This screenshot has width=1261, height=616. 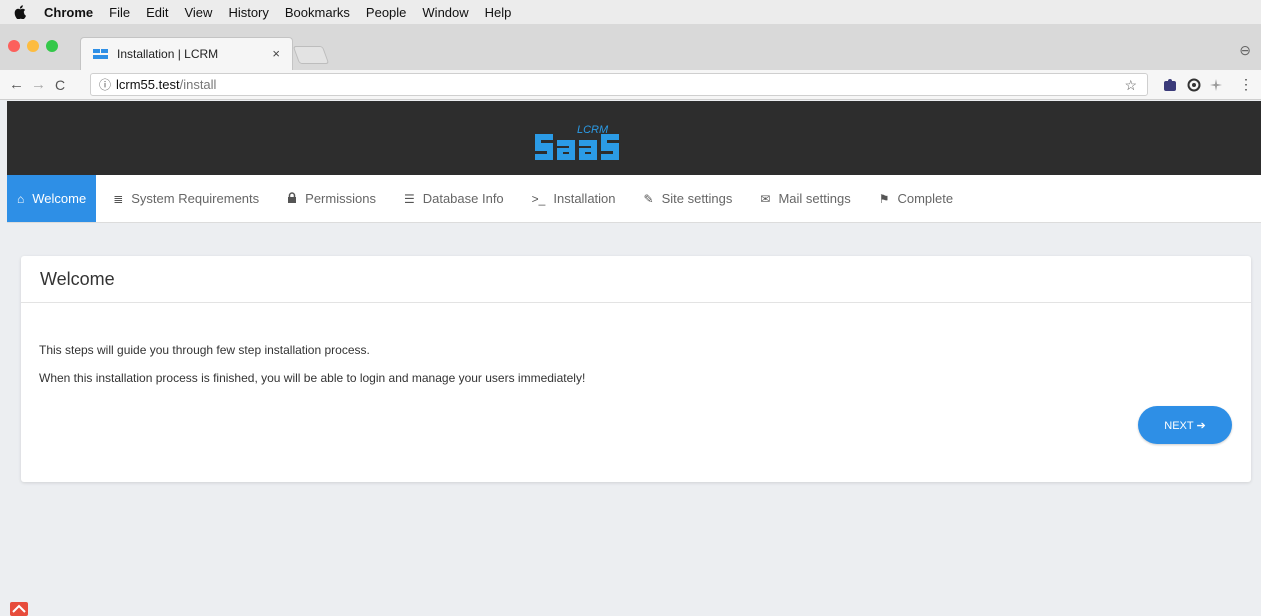 What do you see at coordinates (636, 279) in the screenshot?
I see `card-title: Welcome` at bounding box center [636, 279].